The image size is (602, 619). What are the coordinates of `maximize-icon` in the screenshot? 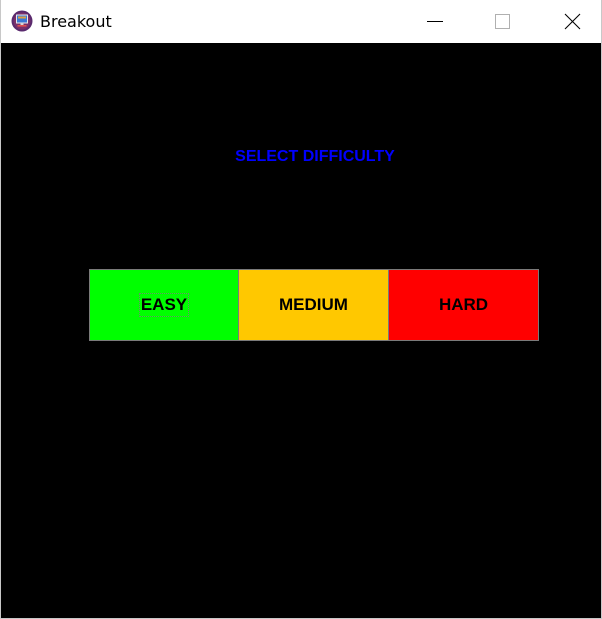 It's located at (502, 21).